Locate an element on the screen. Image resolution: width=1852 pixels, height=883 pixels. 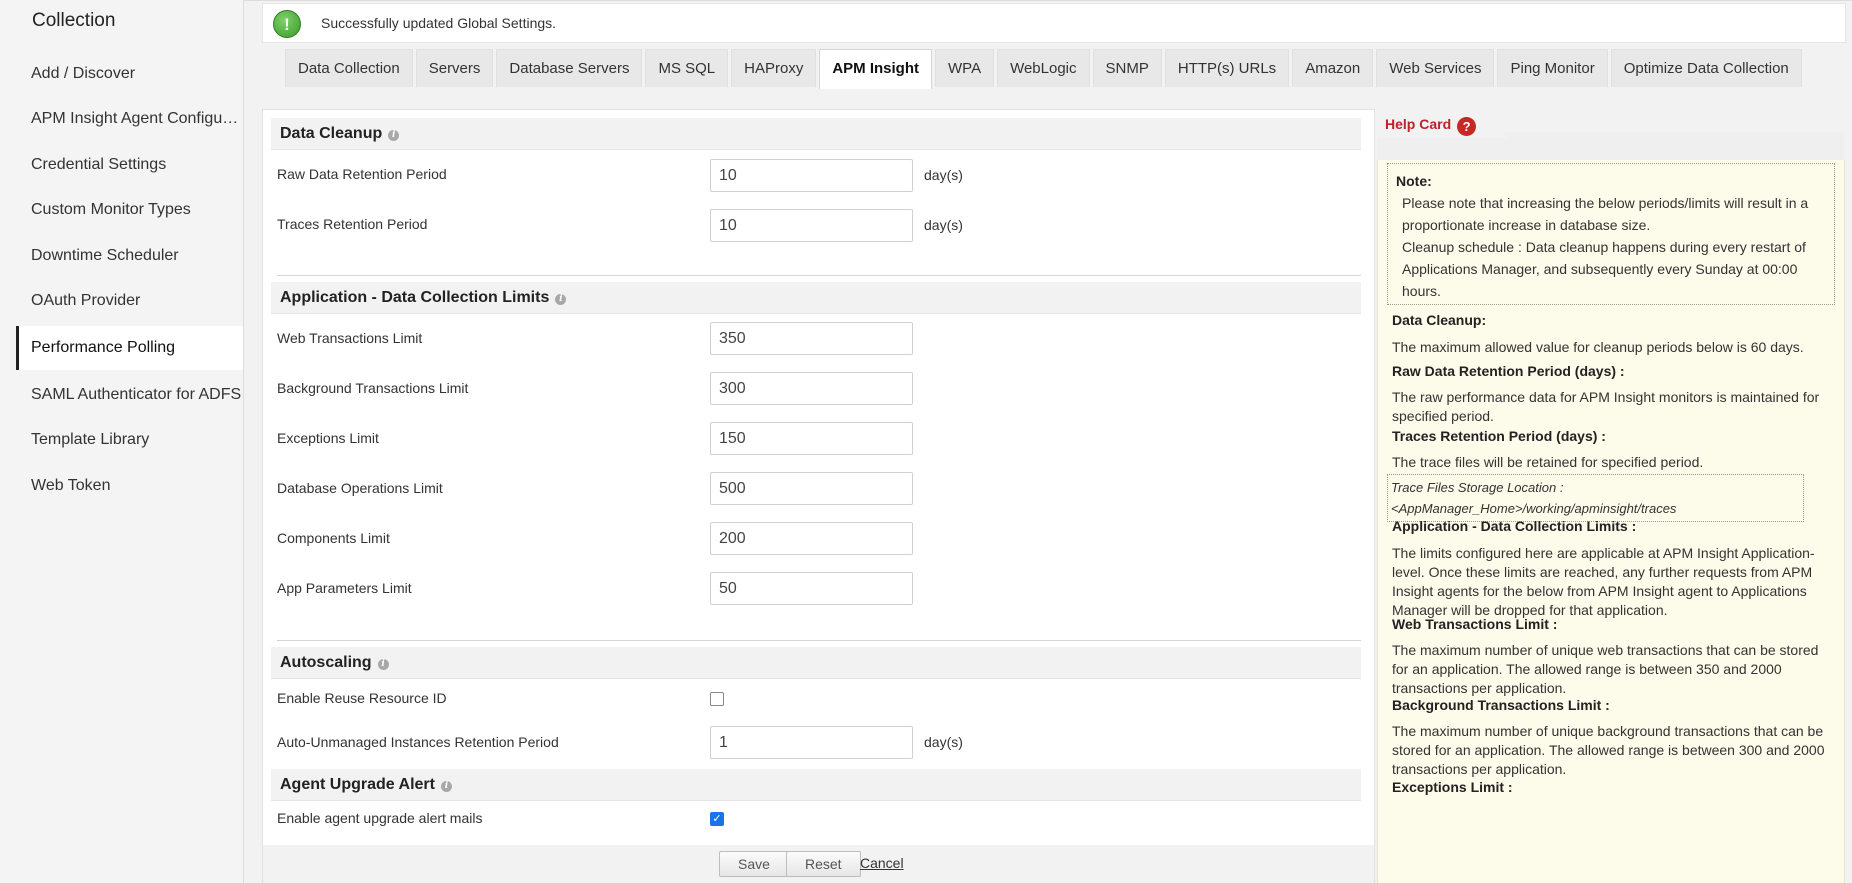
section-title: Agent Upgrade Alert is located at coordinates (357, 784).